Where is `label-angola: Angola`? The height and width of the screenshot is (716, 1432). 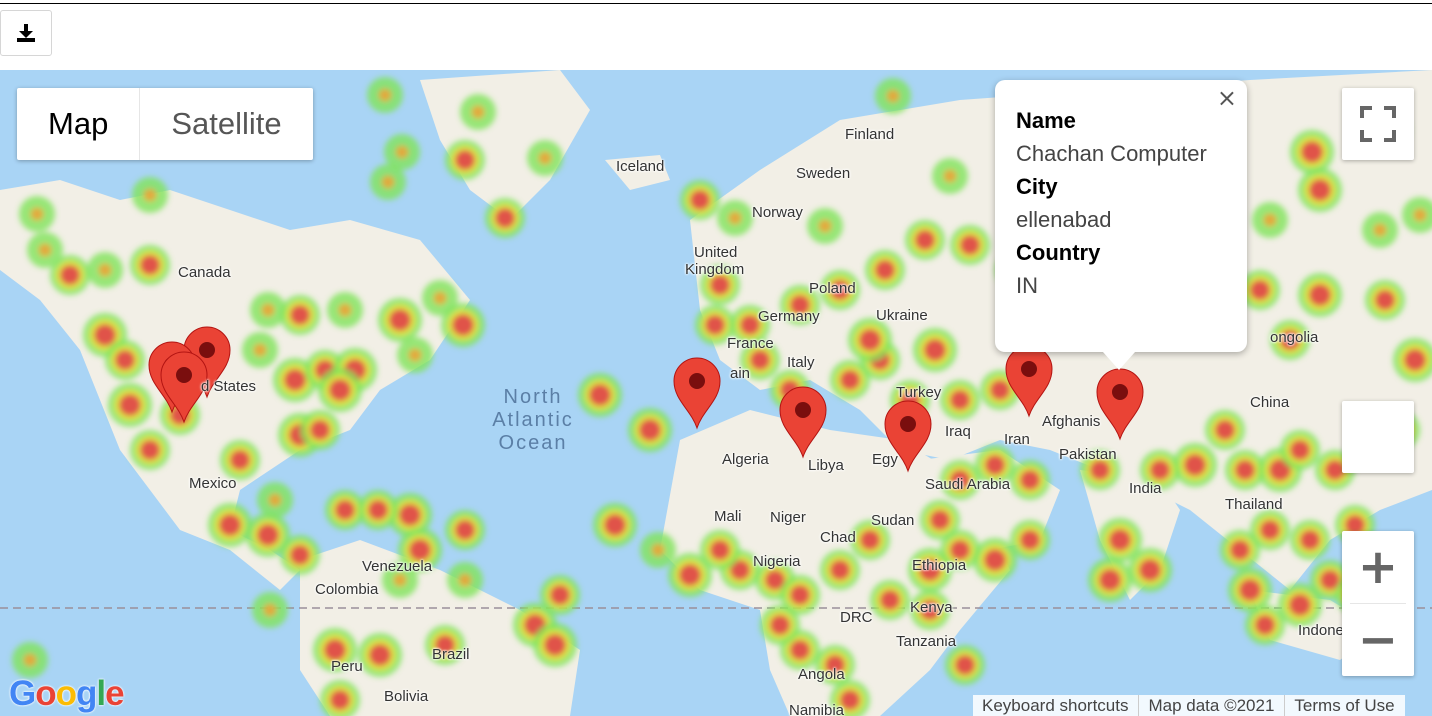
label-angola: Angola is located at coordinates (821, 674).